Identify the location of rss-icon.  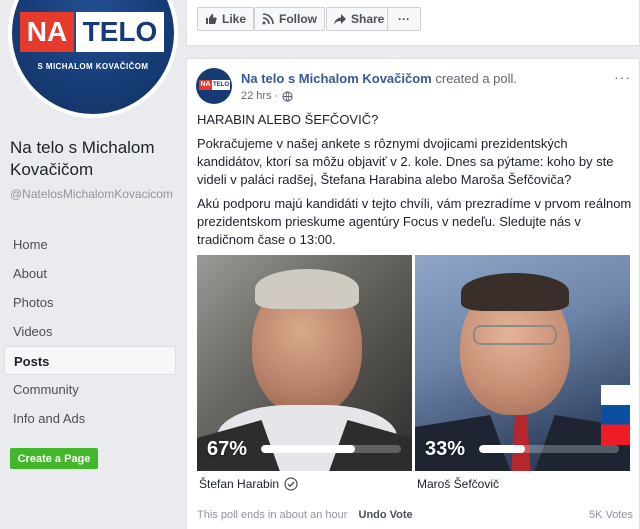
(268, 19).